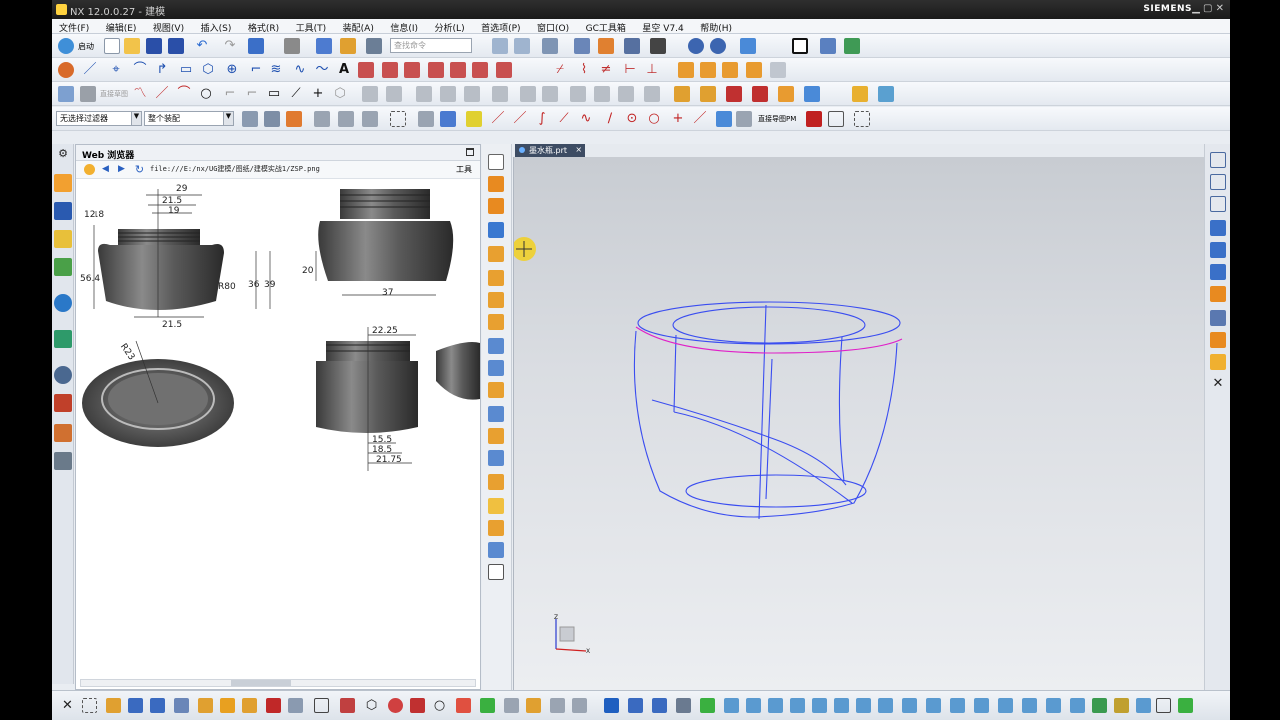 The image size is (1280, 720). Describe the element at coordinates (89, 169) in the screenshot. I see `home-icon` at that location.